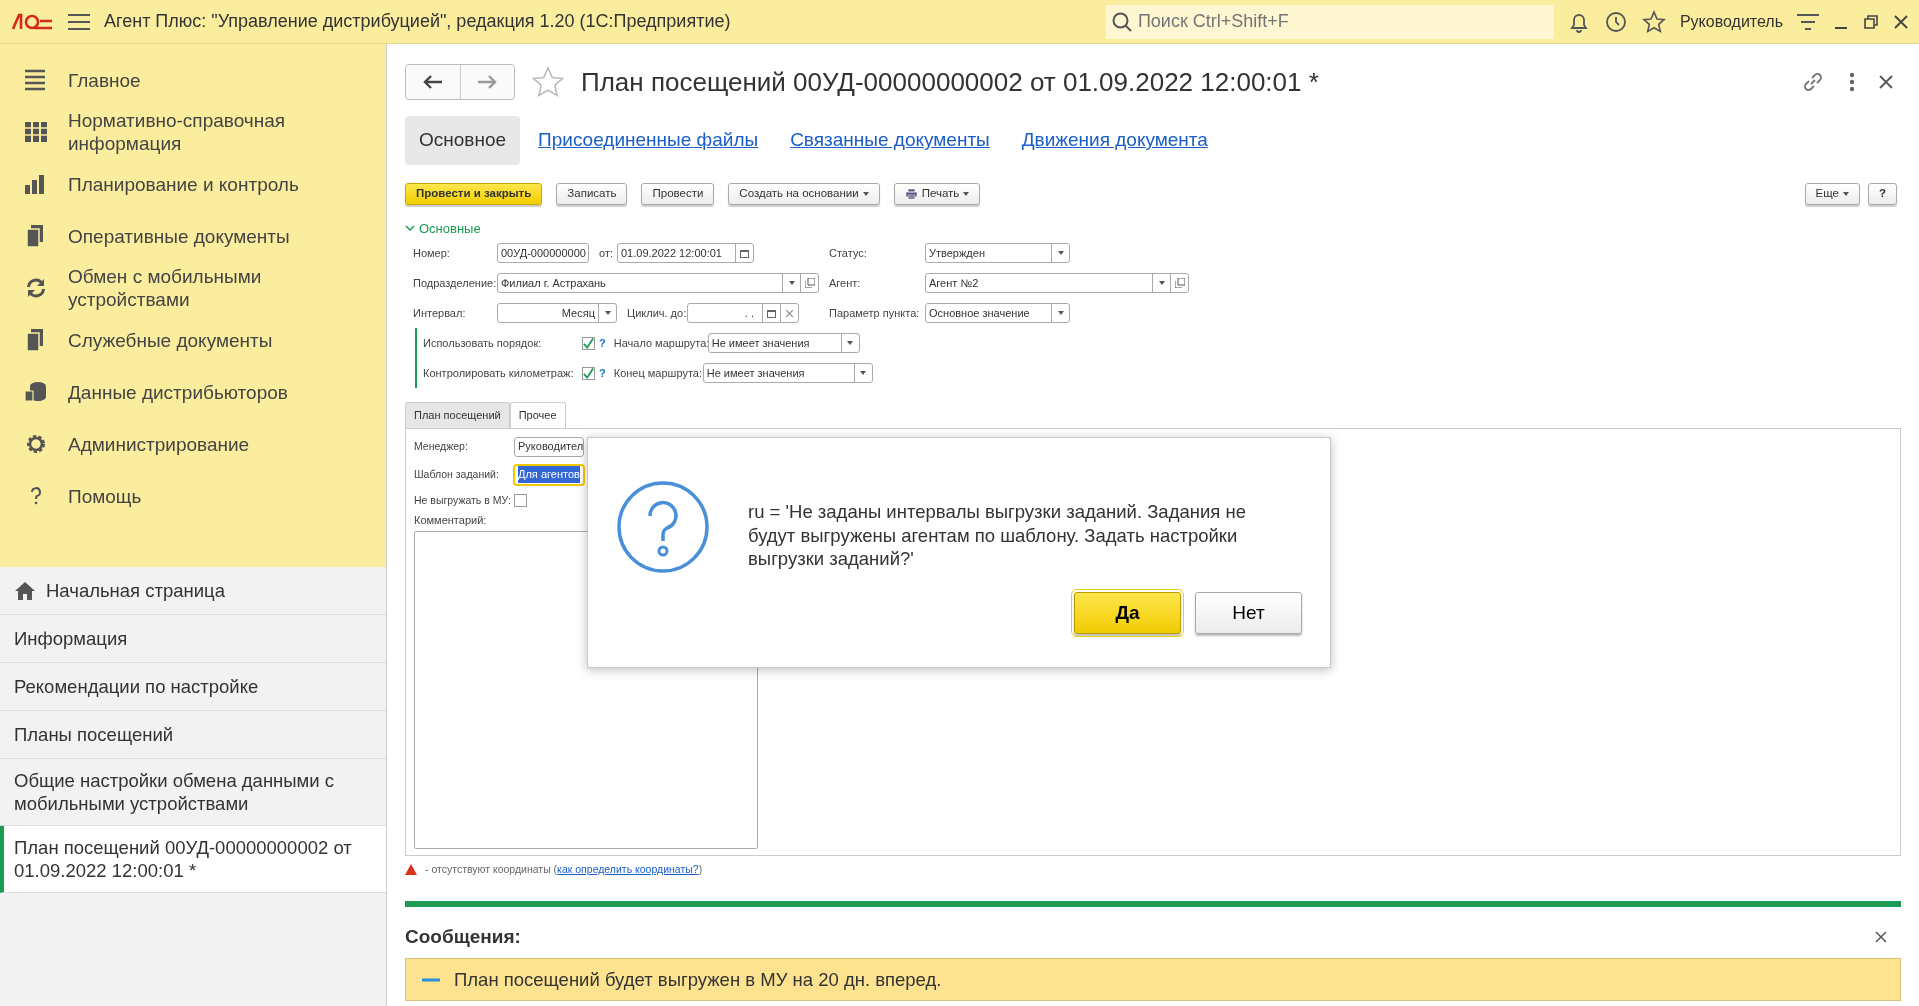 The height and width of the screenshot is (1006, 1919). What do you see at coordinates (658, 283) in the screenshot?
I see `input-field: Филиал г. Астрахань` at bounding box center [658, 283].